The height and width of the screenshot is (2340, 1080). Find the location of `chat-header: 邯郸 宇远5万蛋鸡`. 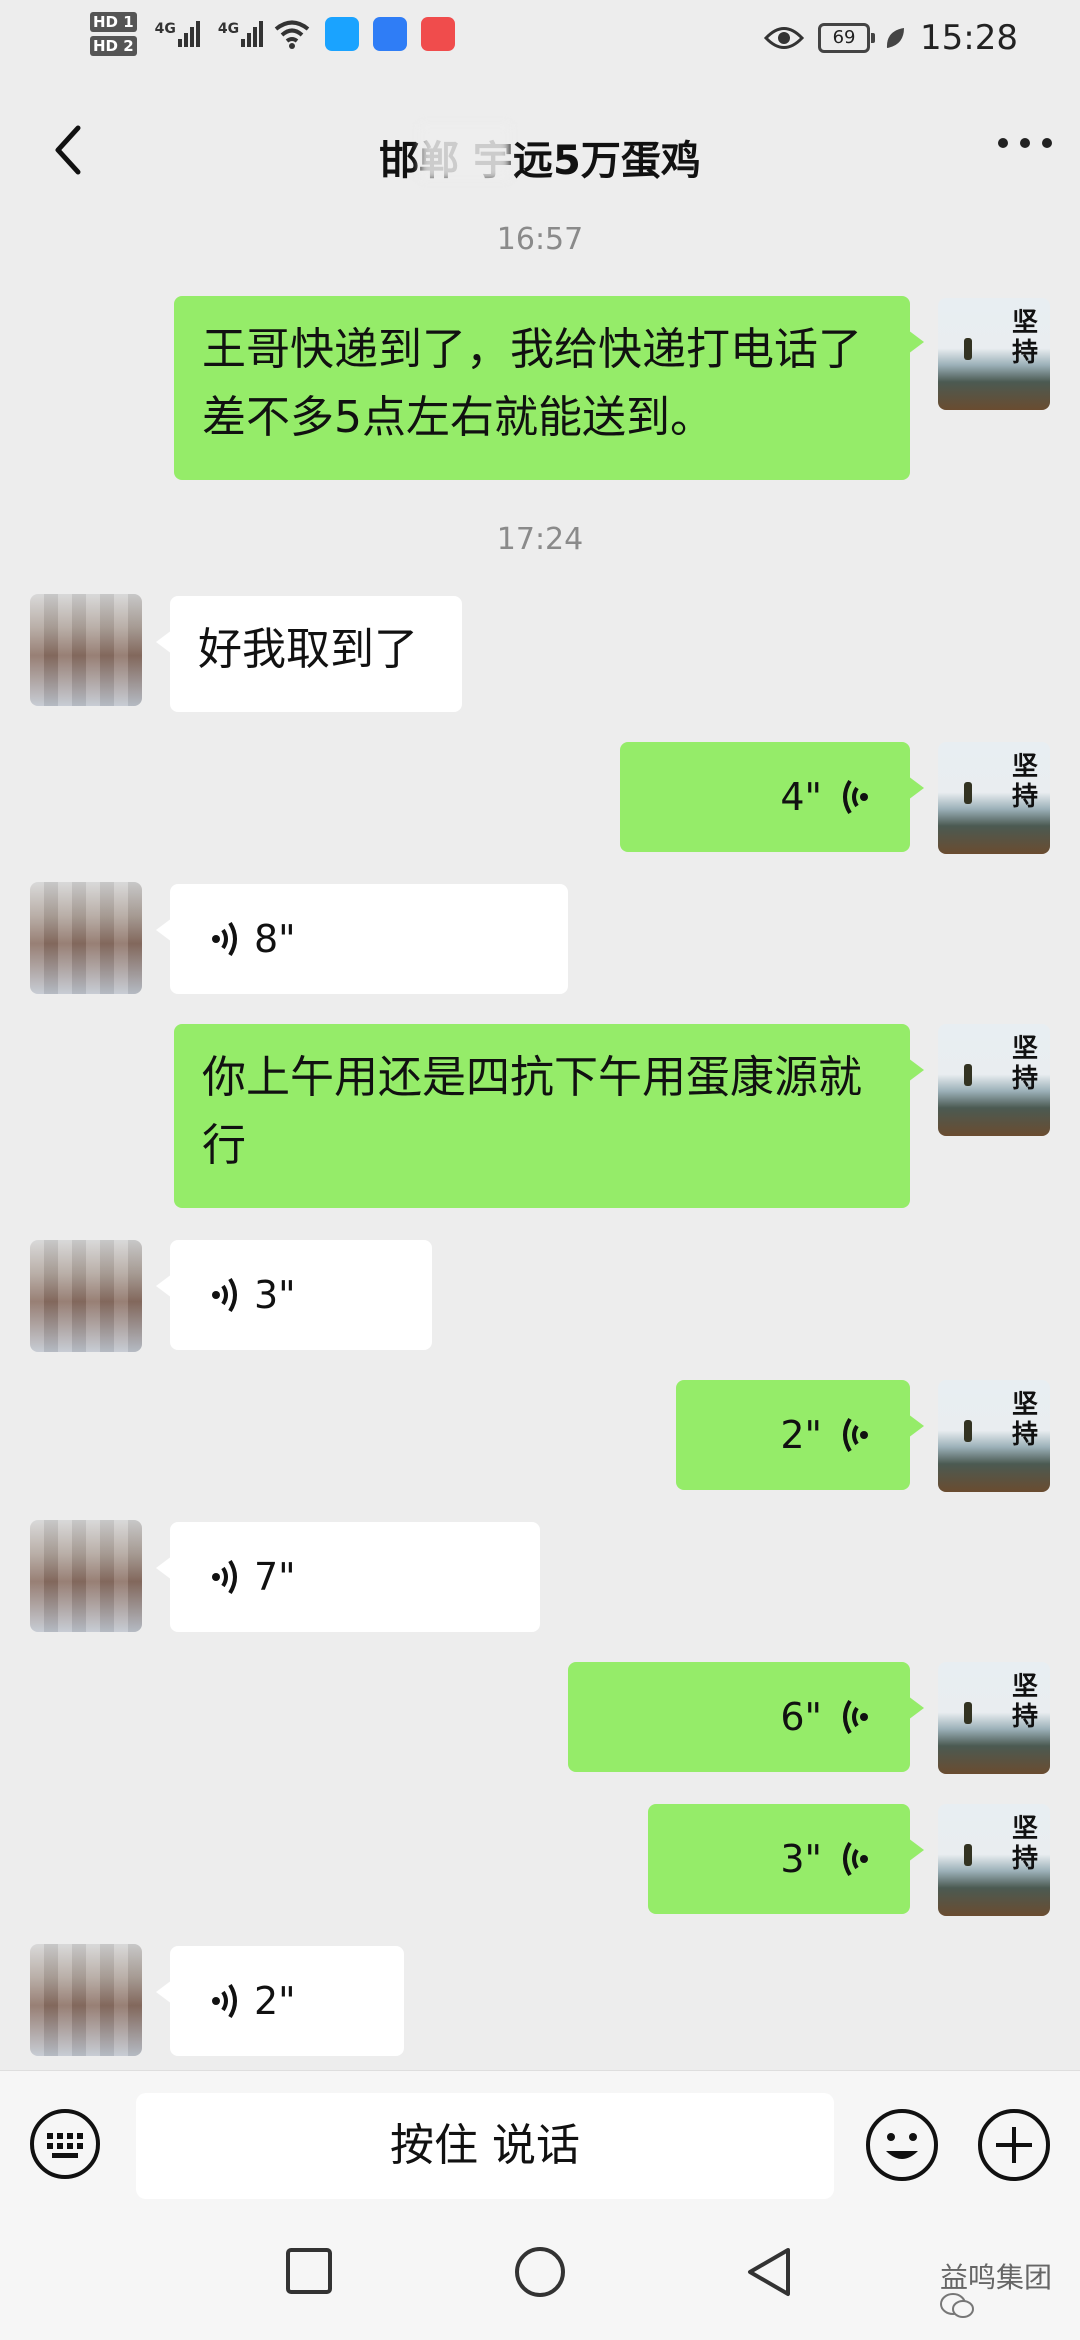

chat-header: 邯郸 宇远5万蛋鸡 is located at coordinates (540, 145).